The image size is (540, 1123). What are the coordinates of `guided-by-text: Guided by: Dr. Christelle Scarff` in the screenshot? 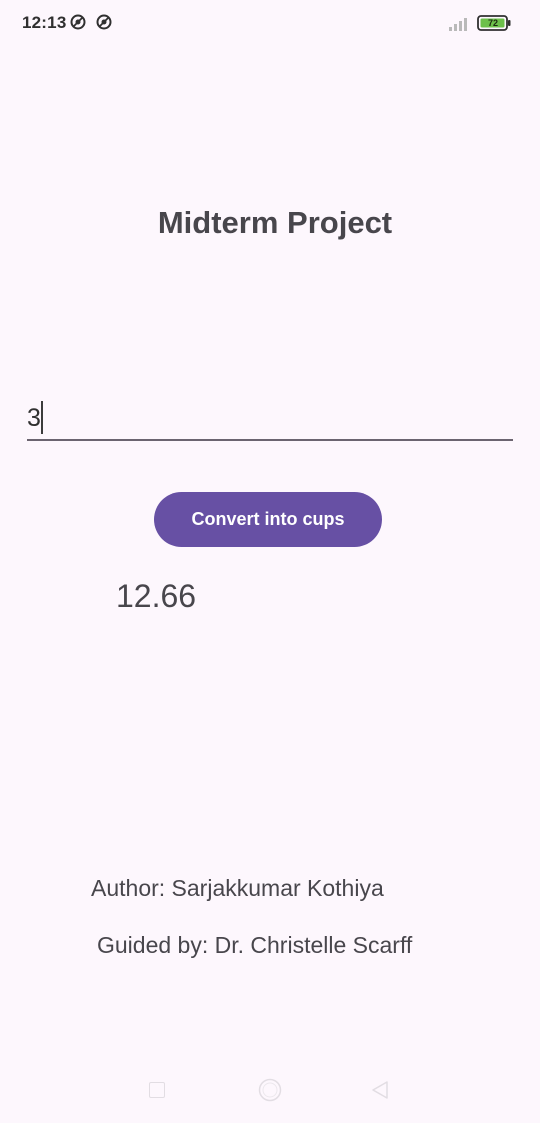 It's located at (255, 945).